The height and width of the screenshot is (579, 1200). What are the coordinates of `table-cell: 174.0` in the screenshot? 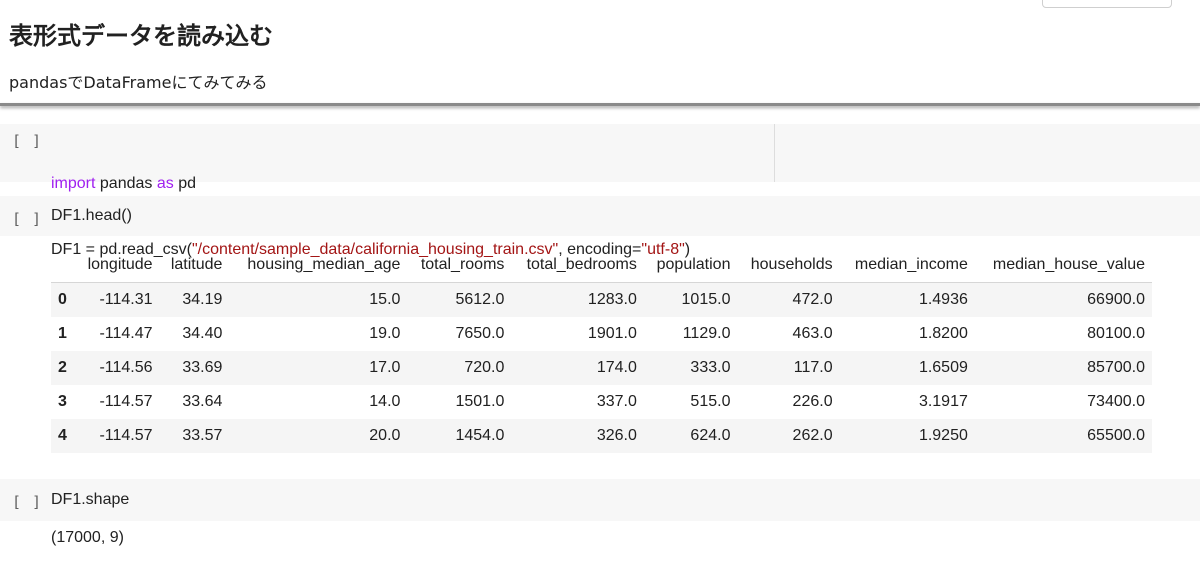 It's located at (616, 367).